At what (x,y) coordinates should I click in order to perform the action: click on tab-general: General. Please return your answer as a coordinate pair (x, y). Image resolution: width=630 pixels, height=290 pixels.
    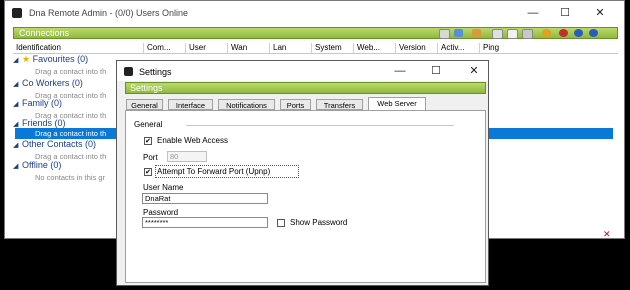
    Looking at the image, I should click on (144, 104).